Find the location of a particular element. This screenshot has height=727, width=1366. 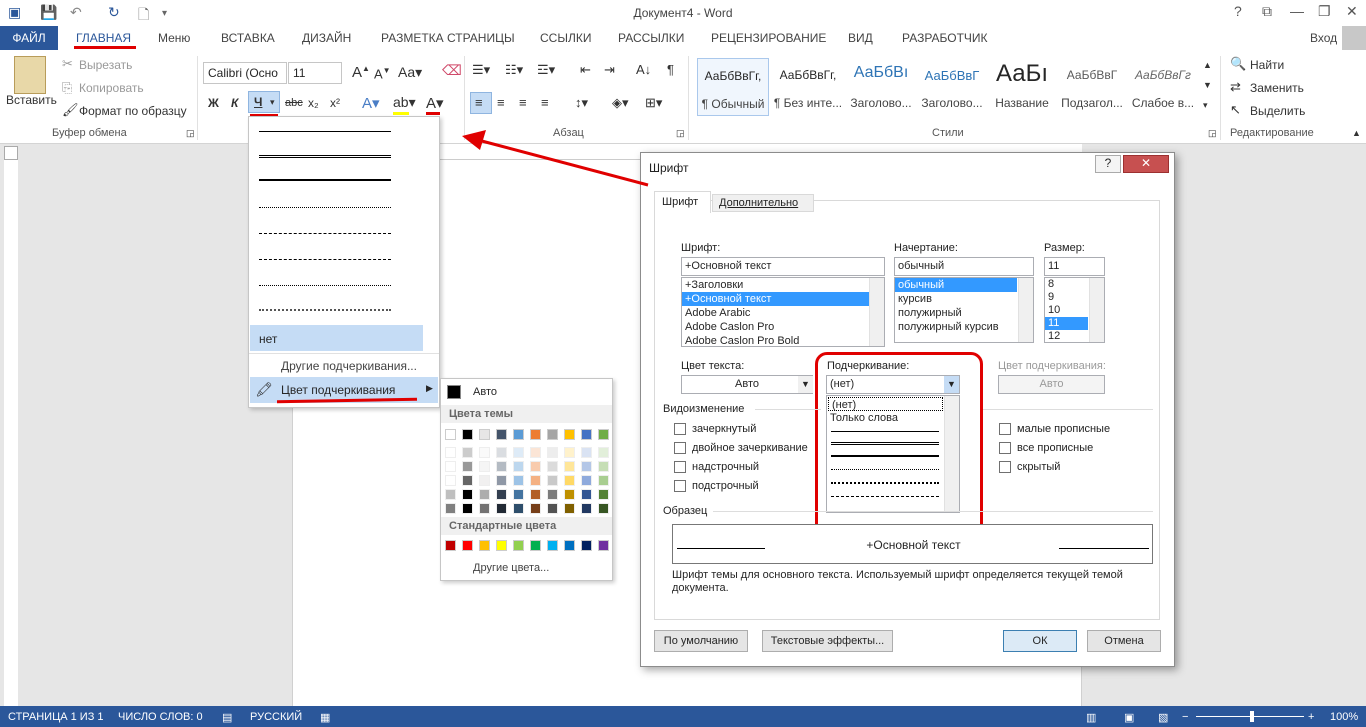

macro-icon: ▦ is located at coordinates (325, 717).